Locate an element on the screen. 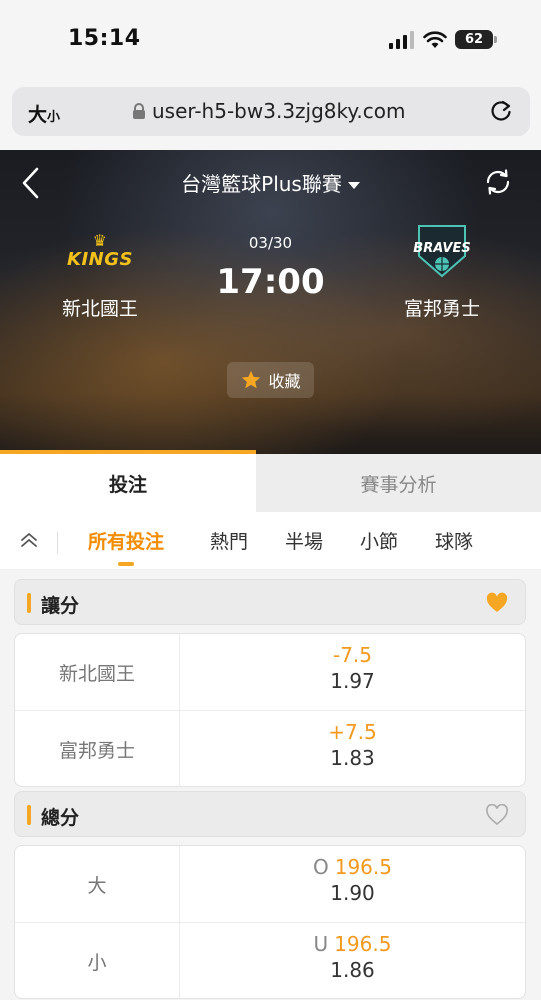 The width and height of the screenshot is (541, 1000). away-team: BRAVES 富邦勇士 is located at coordinates (442, 271).